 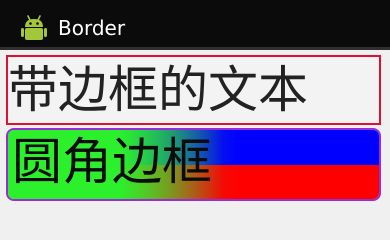 What do you see at coordinates (112, 162) in the screenshot?
I see `rounded-text-label: 圆角边框` at bounding box center [112, 162].